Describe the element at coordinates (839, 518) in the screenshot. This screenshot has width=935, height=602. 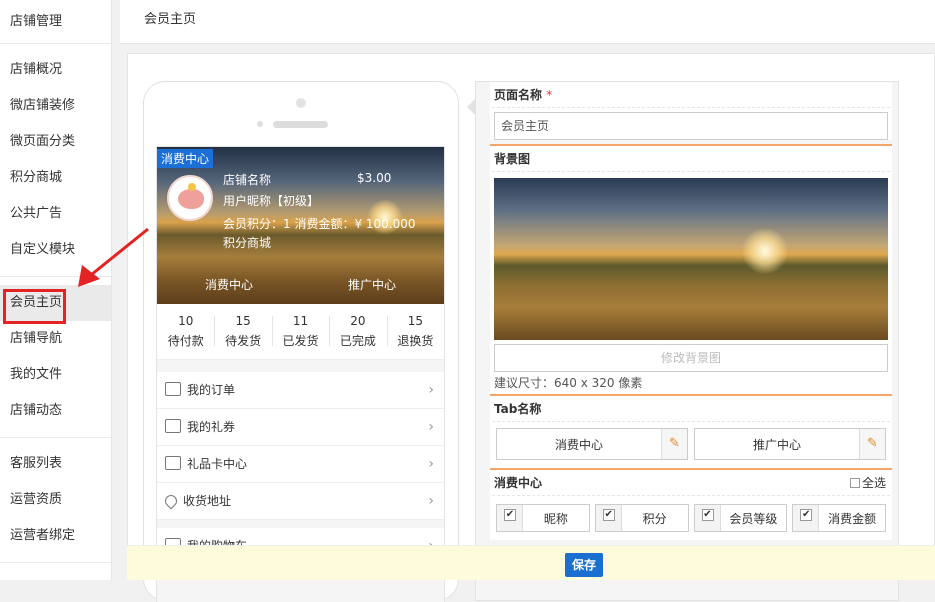
I see `field-spend-amount: 消费金额` at that location.